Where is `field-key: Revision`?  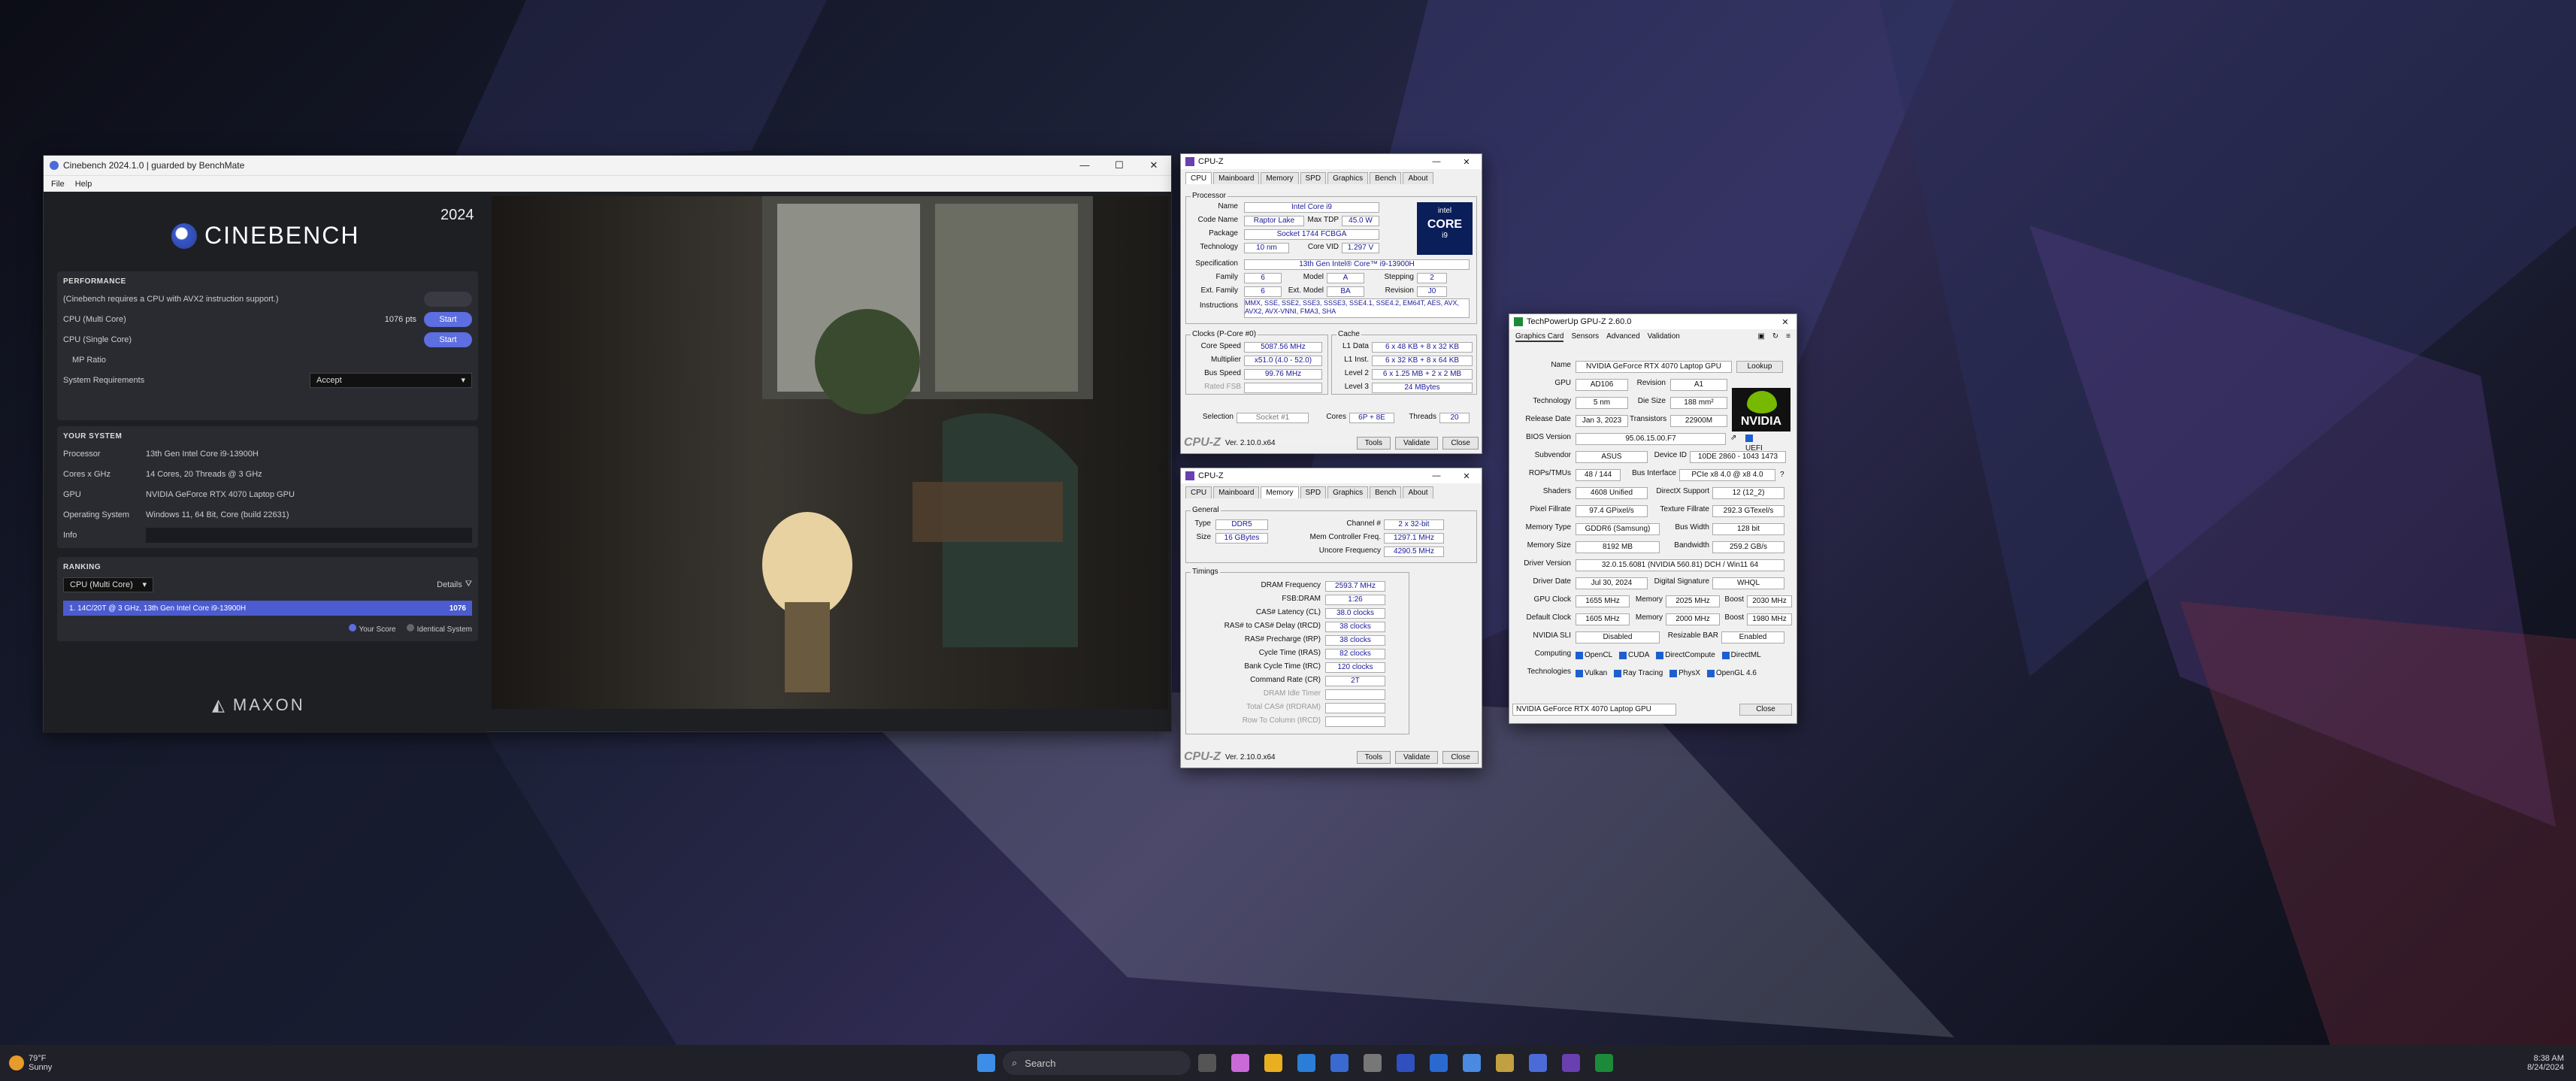 field-key: Revision is located at coordinates (1399, 290).